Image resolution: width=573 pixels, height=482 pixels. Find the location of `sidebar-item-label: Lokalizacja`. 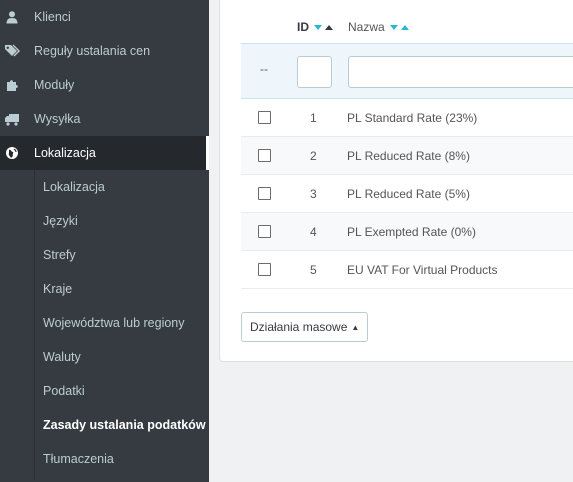

sidebar-item-label: Lokalizacja is located at coordinates (65, 153).